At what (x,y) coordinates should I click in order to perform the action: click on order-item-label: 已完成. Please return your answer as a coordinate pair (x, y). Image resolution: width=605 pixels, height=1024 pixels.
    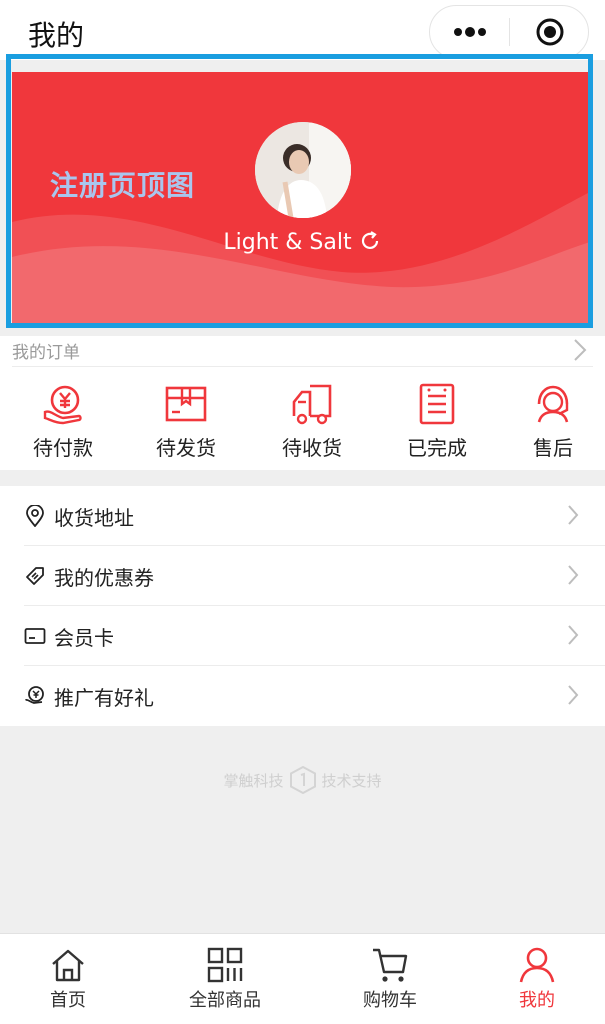
    Looking at the image, I should click on (437, 448).